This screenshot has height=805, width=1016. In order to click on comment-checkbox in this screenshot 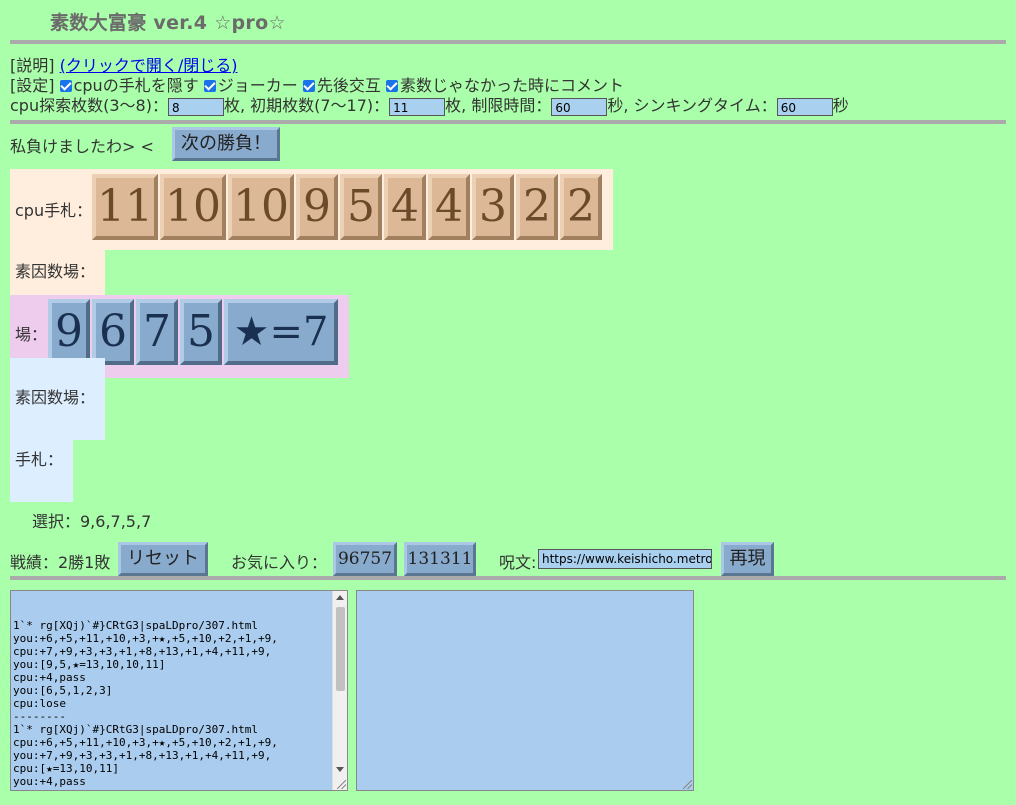, I will do `click(392, 86)`.